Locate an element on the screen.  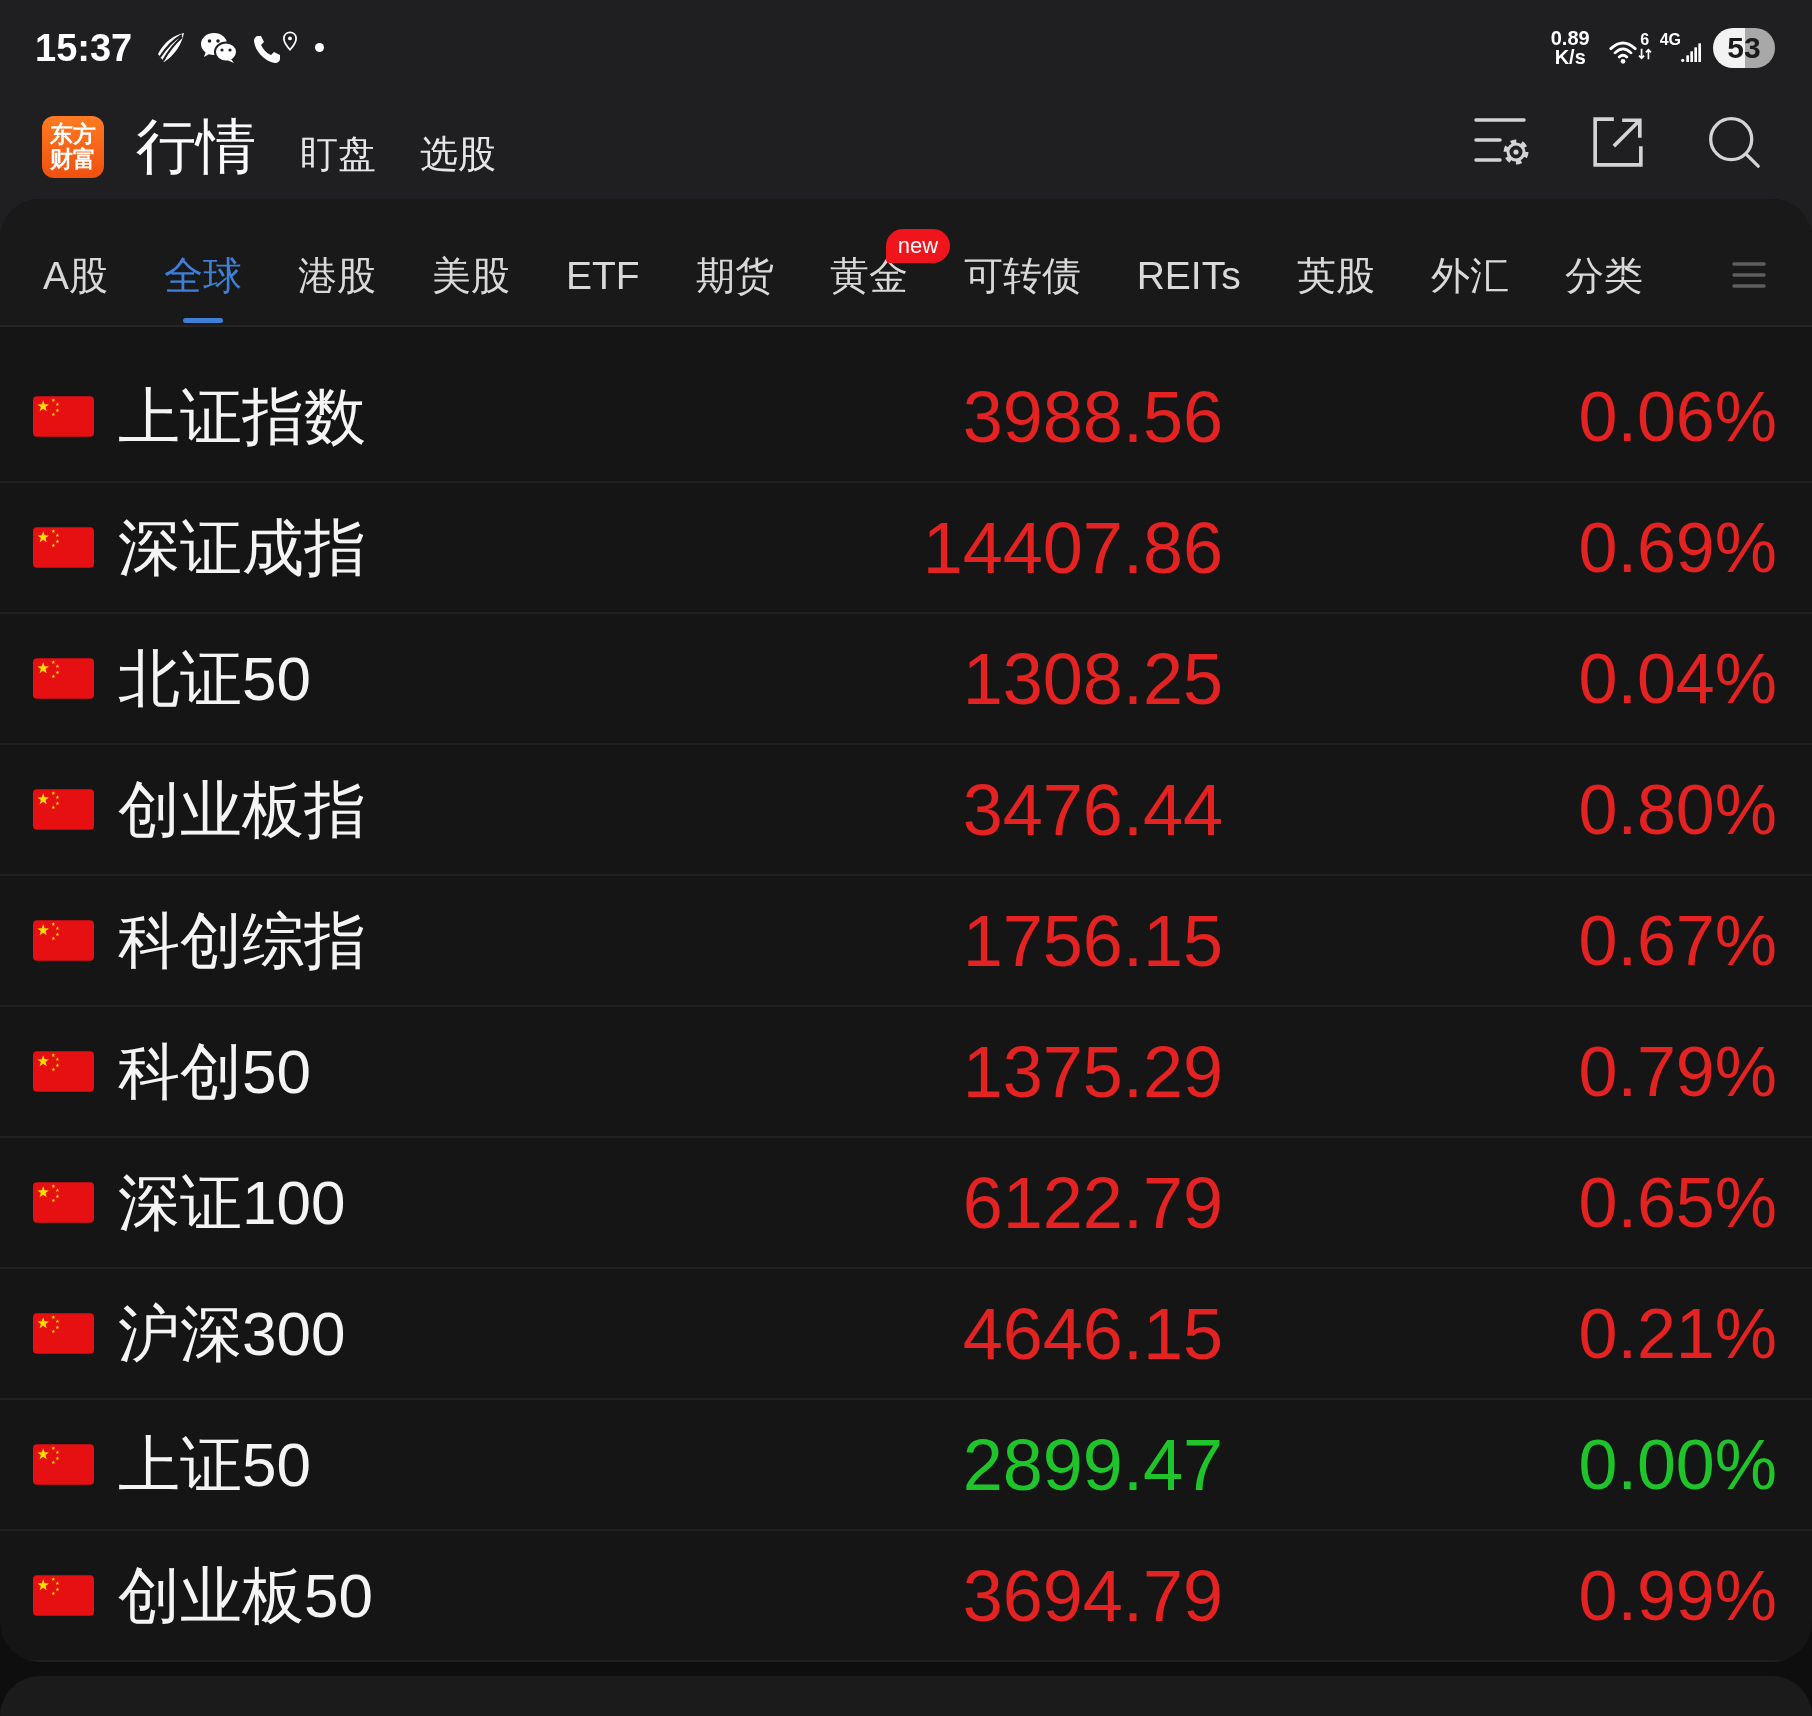
index-price: 14407.86 is located at coordinates (1072, 547).